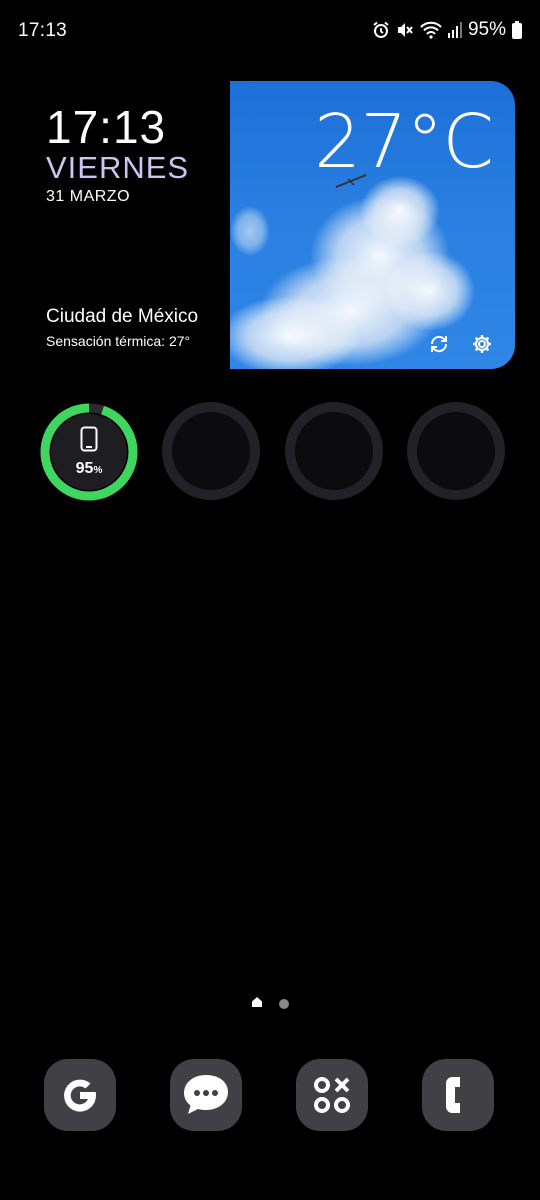 The height and width of the screenshot is (1200, 540). Describe the element at coordinates (441, 346) in the screenshot. I see `refresh-icon` at that location.